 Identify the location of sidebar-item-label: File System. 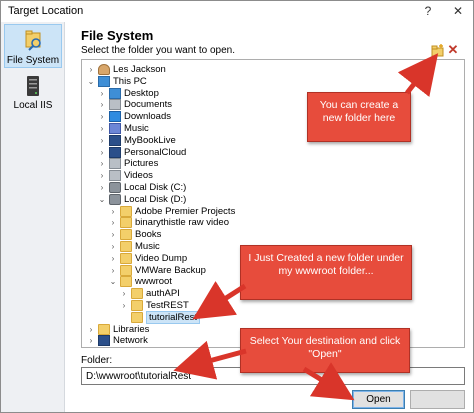
(33, 60).